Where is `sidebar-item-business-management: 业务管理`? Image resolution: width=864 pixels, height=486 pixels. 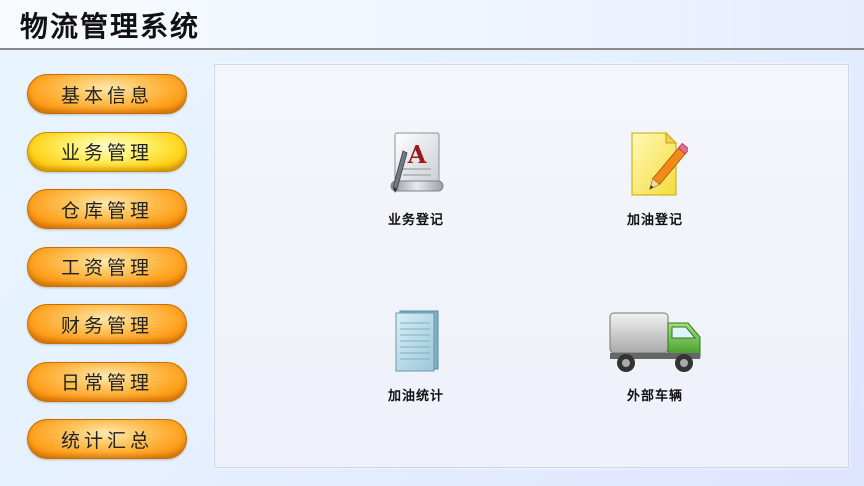 sidebar-item-business-management: 业务管理 is located at coordinates (107, 151).